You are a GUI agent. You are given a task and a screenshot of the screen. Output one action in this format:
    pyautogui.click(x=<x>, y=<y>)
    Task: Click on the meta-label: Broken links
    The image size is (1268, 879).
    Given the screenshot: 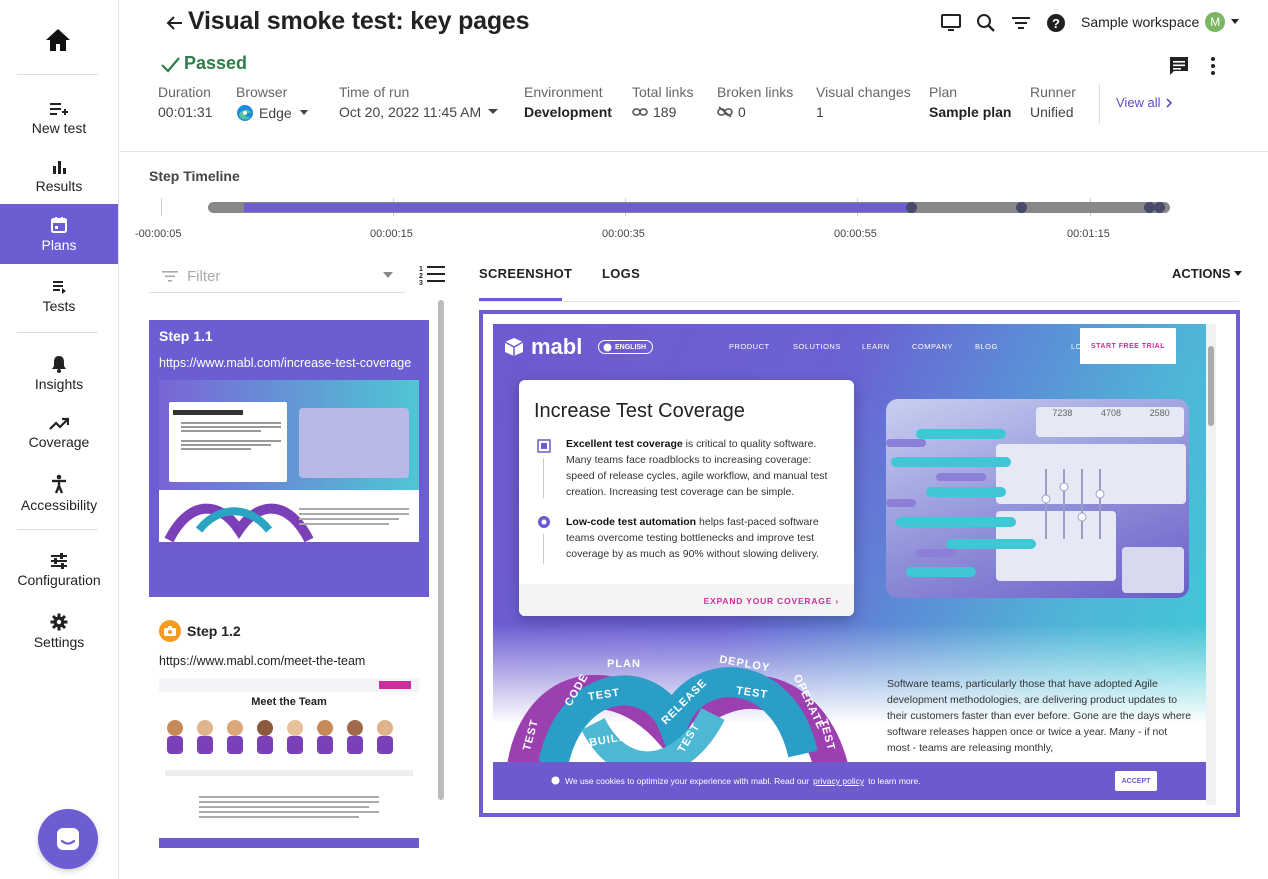 What is the action you would take?
    pyautogui.click(x=755, y=92)
    